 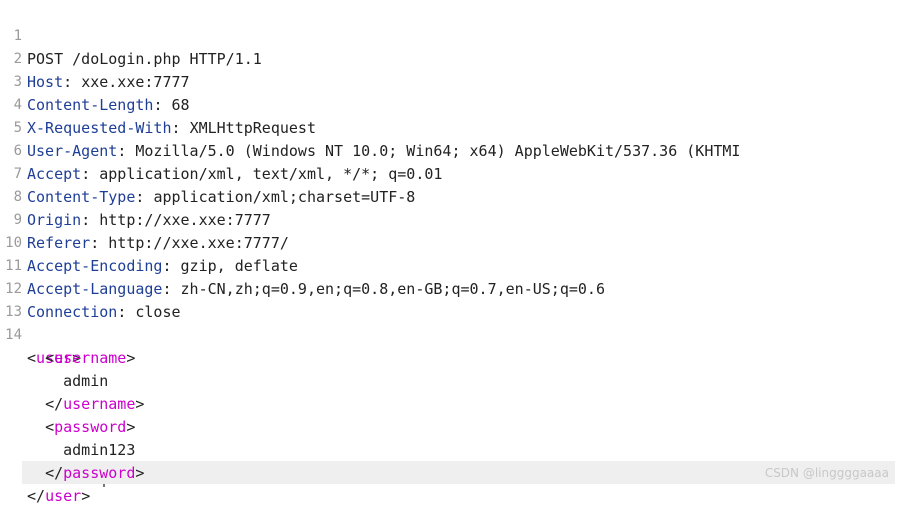 I want to click on xml-row: admin123, so click(x=450, y=437).